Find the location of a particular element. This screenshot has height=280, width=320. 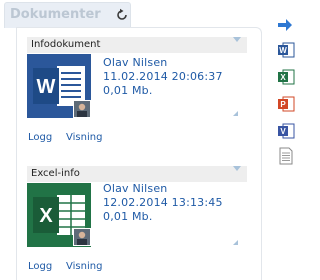

documents-tab: Dokumenter is located at coordinates (67, 15).